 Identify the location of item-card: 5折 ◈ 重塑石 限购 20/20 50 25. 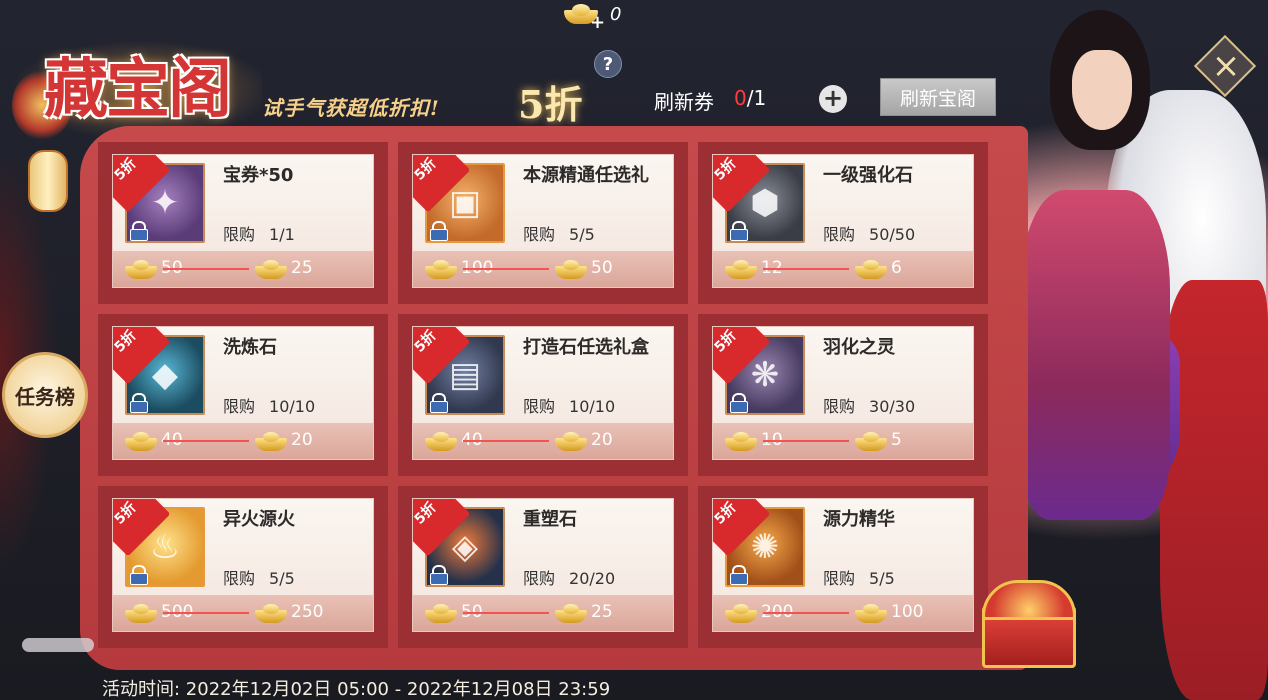
(543, 565).